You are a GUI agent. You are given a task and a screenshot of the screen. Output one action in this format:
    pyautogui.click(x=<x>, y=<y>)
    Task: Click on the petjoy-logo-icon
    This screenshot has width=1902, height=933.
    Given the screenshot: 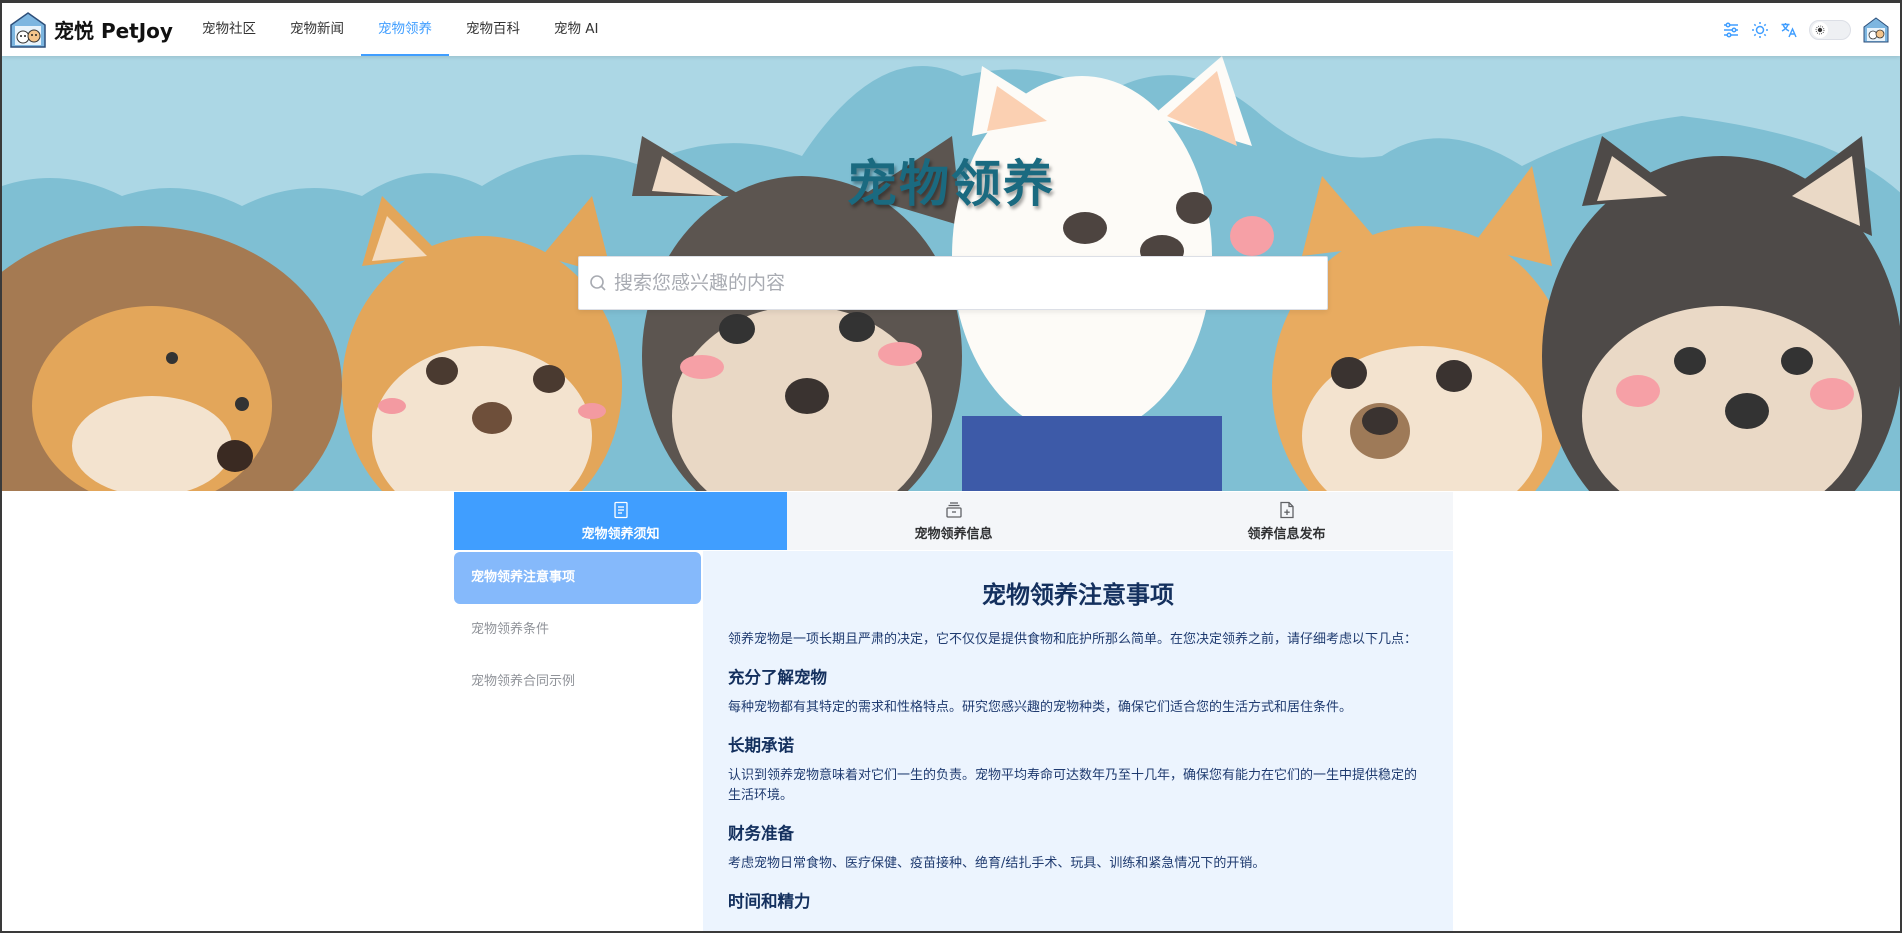 What is the action you would take?
    pyautogui.click(x=28, y=29)
    